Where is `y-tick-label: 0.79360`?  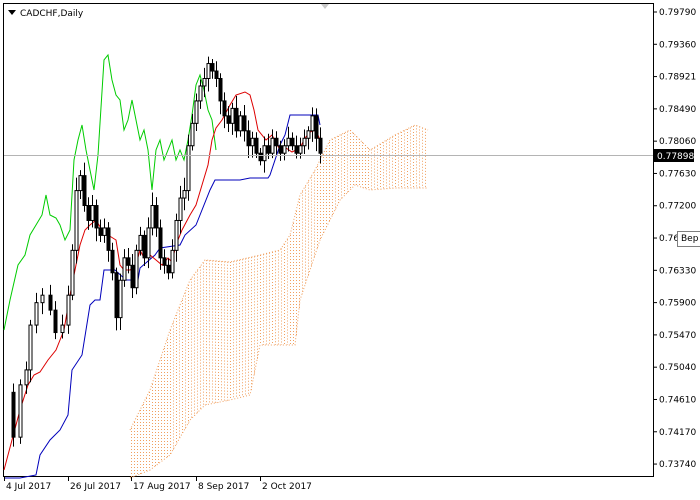
y-tick-label: 0.79360 is located at coordinates (677, 45).